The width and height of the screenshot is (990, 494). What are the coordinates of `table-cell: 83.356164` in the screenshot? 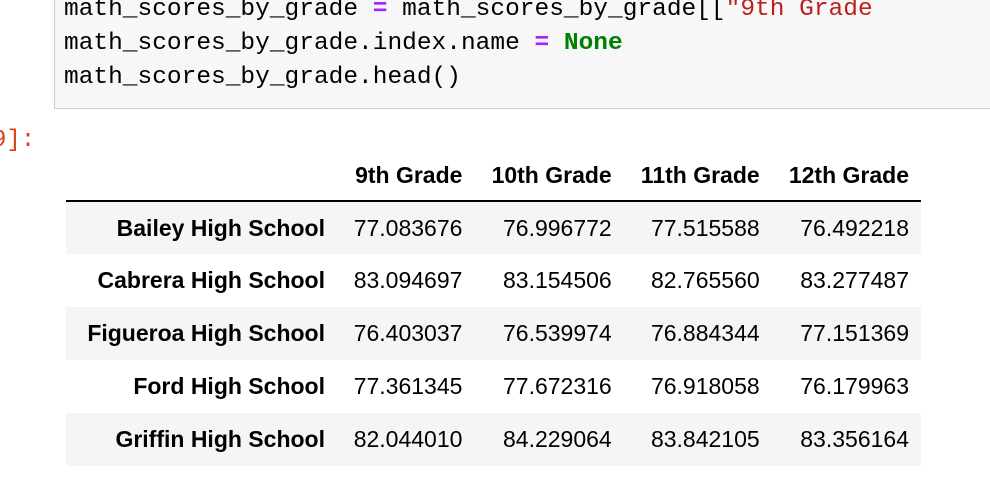 It's located at (854, 439).